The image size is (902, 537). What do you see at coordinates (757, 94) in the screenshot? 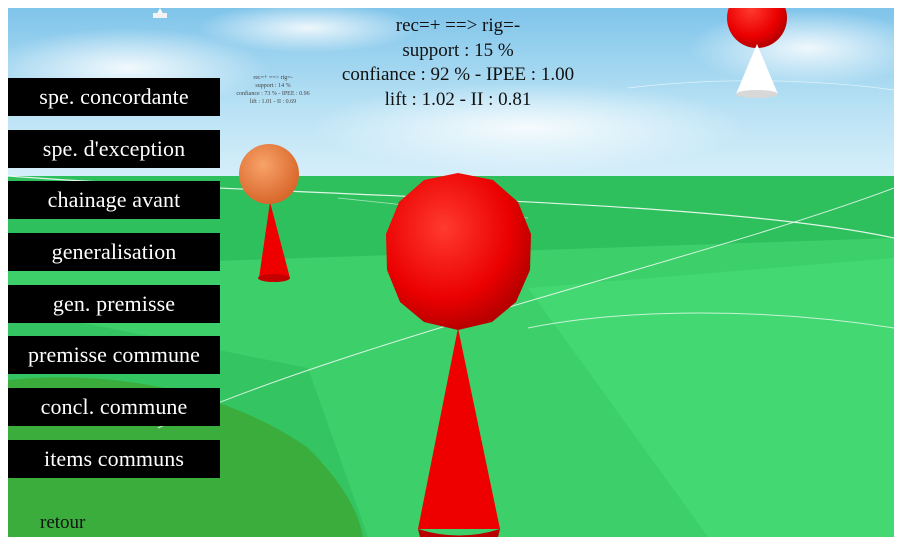
I see `white-cone-base` at bounding box center [757, 94].